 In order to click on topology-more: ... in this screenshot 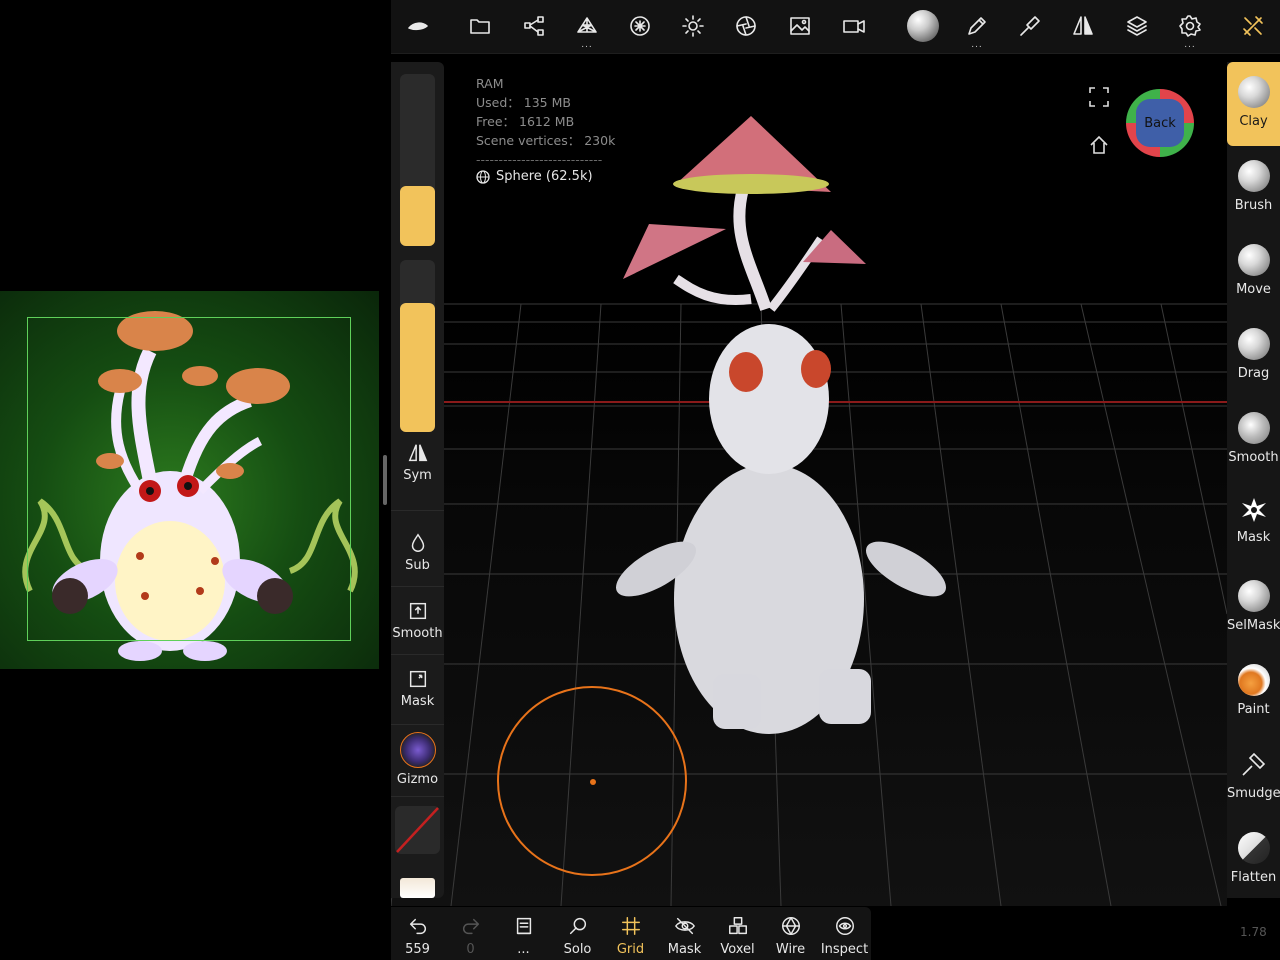, I will do `click(587, 45)`.